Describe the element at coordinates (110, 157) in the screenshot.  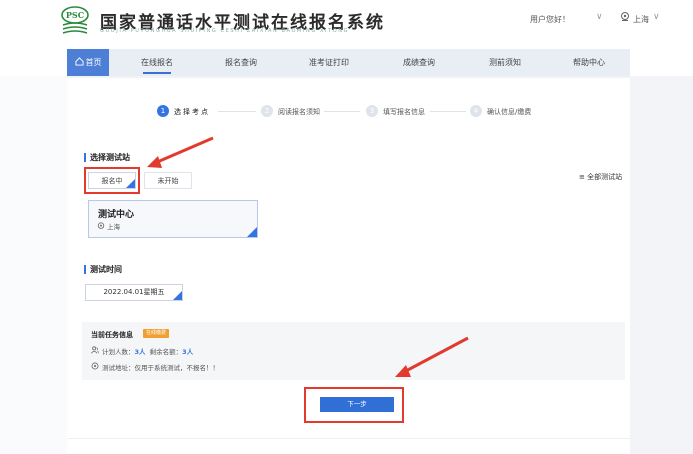
I see `station-section-title: 选择测试站` at that location.